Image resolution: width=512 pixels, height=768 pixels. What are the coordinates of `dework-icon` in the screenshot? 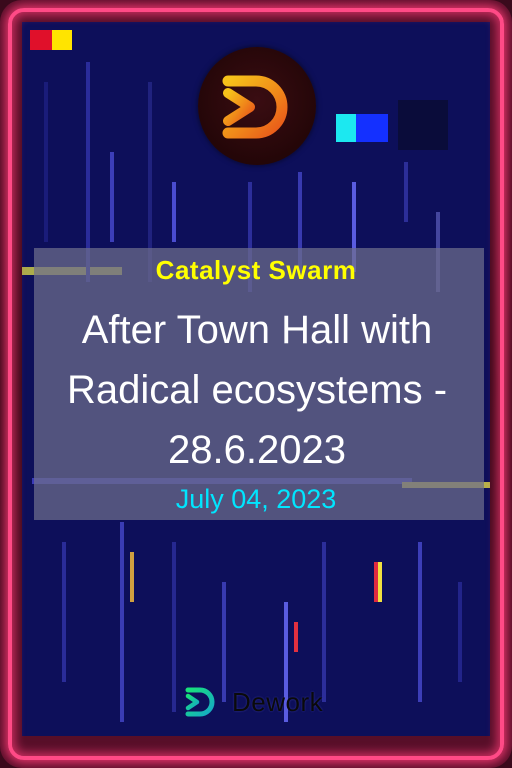 It's located at (200, 702).